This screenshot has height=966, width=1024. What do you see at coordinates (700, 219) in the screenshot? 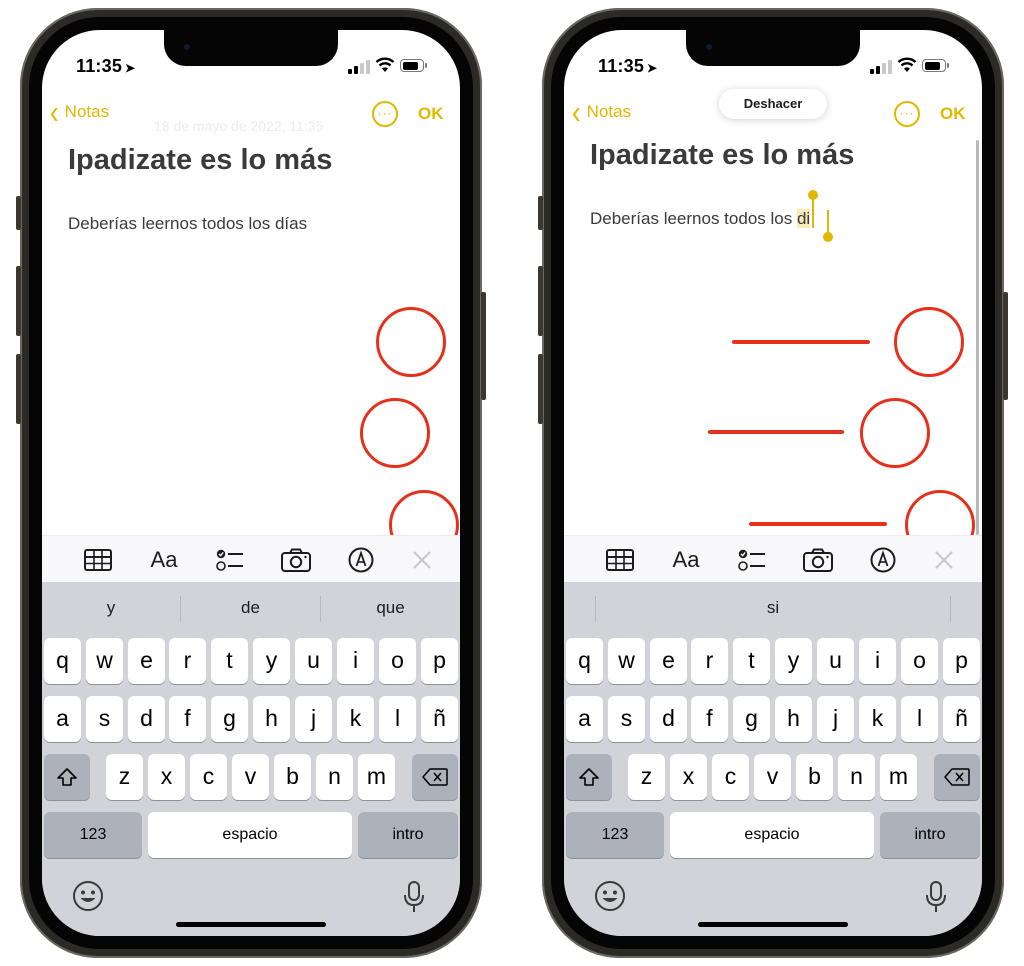
I see `note-body: Deberías leernos todos los di` at bounding box center [700, 219].